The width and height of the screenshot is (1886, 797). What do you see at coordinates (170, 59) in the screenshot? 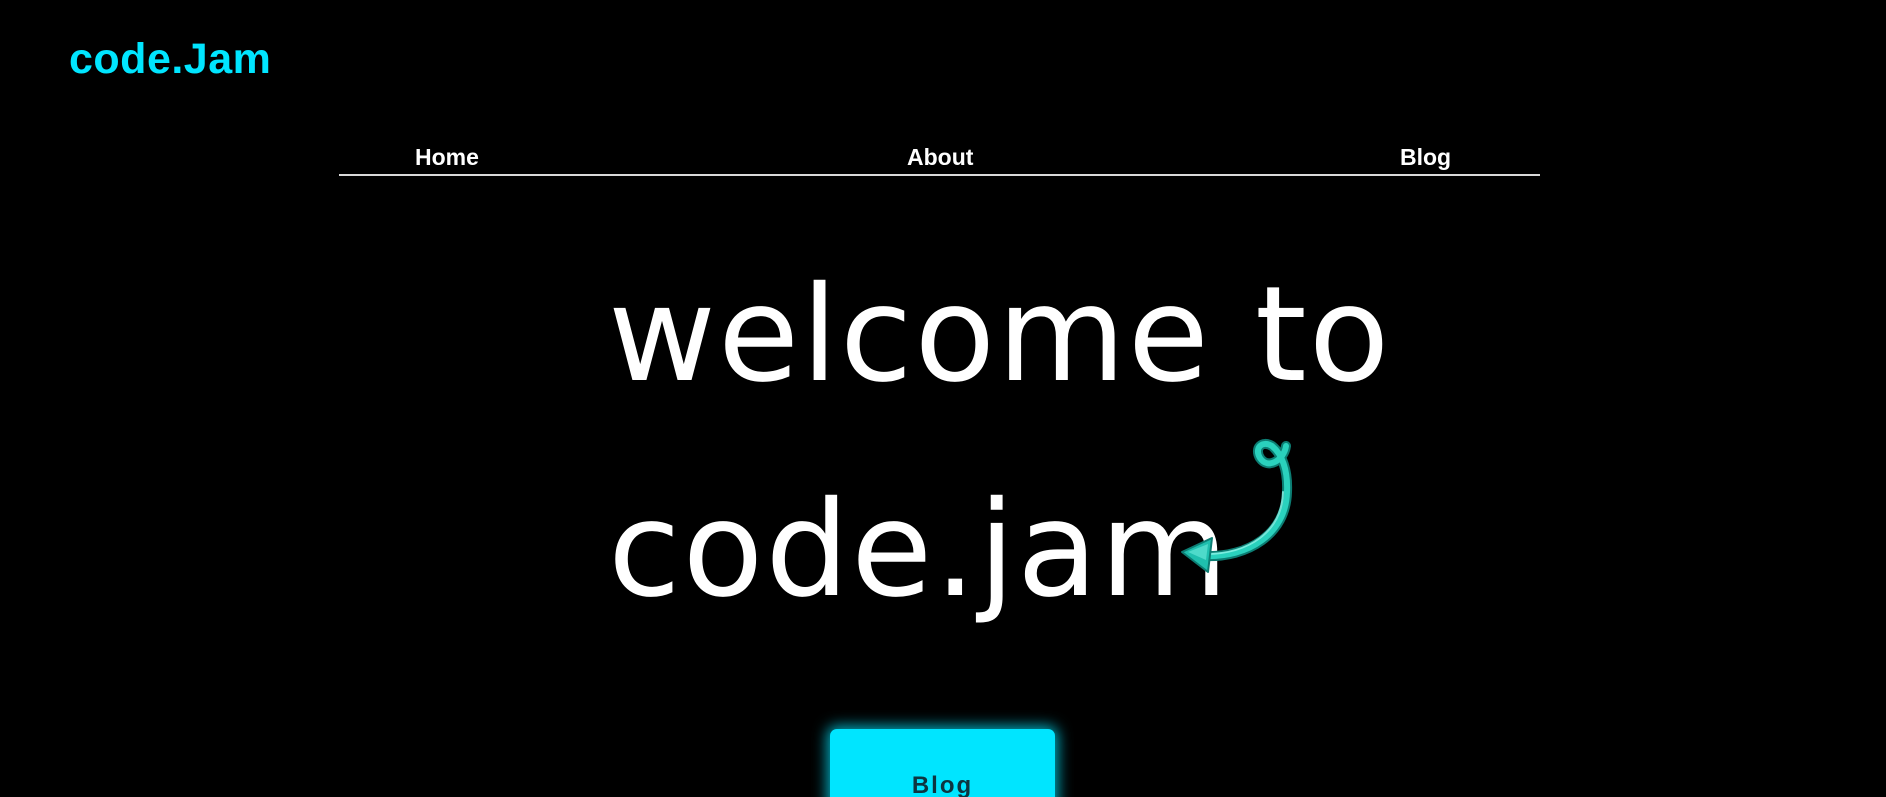
I see `site-logo: code.Jam` at bounding box center [170, 59].